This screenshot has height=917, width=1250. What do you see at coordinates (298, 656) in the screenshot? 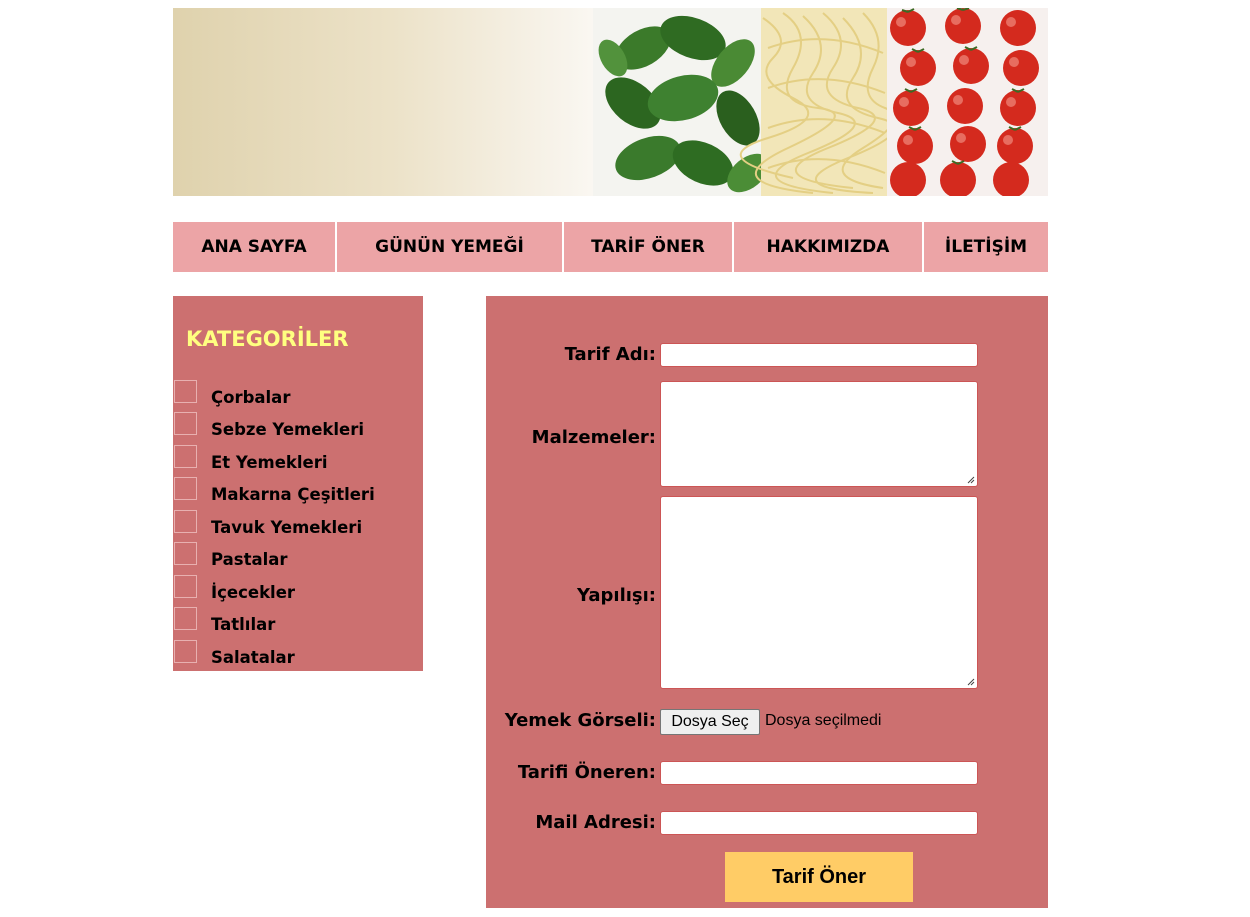
I see `category-item: Salatalar` at bounding box center [298, 656].